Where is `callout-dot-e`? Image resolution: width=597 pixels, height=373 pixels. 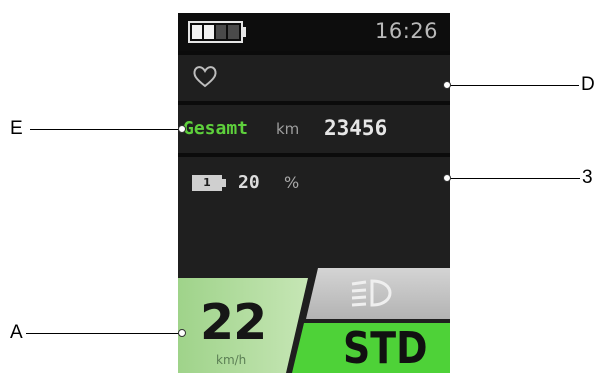
callout-dot-e is located at coordinates (182, 129).